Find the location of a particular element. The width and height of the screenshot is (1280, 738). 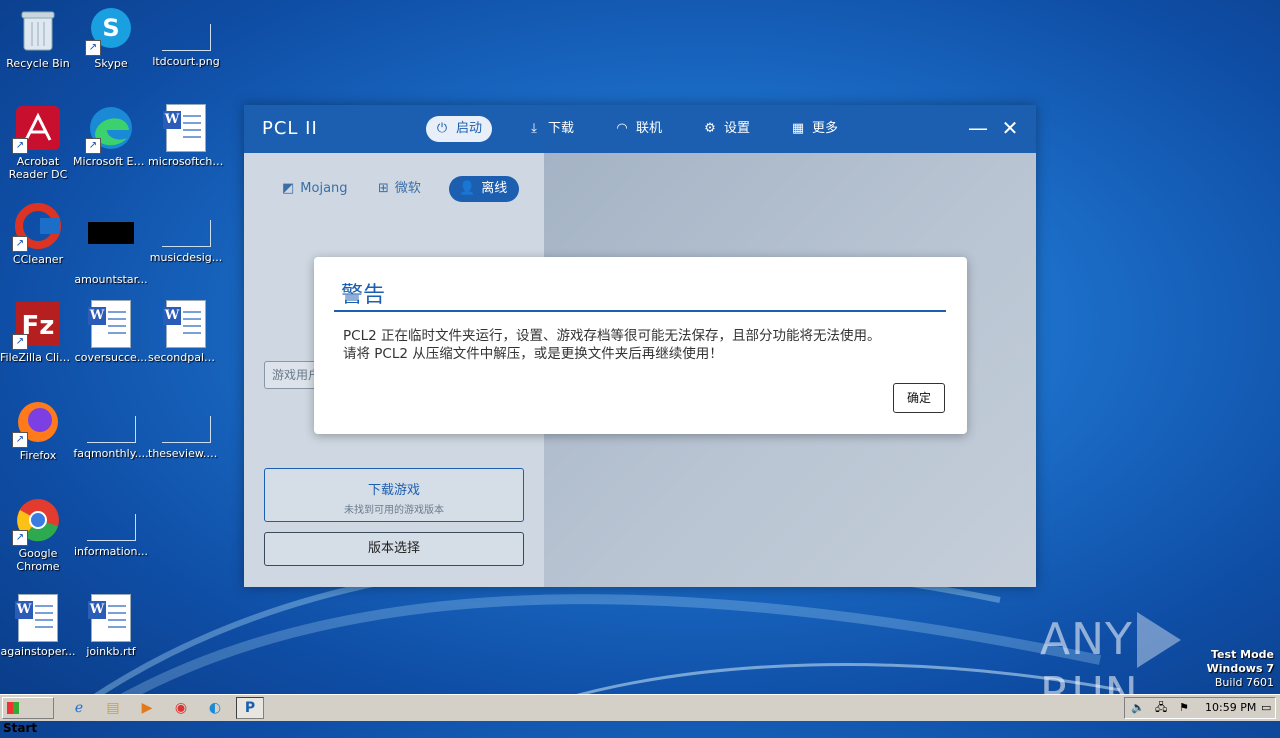

chrome-icon: ↗ is located at coordinates (37, 521).